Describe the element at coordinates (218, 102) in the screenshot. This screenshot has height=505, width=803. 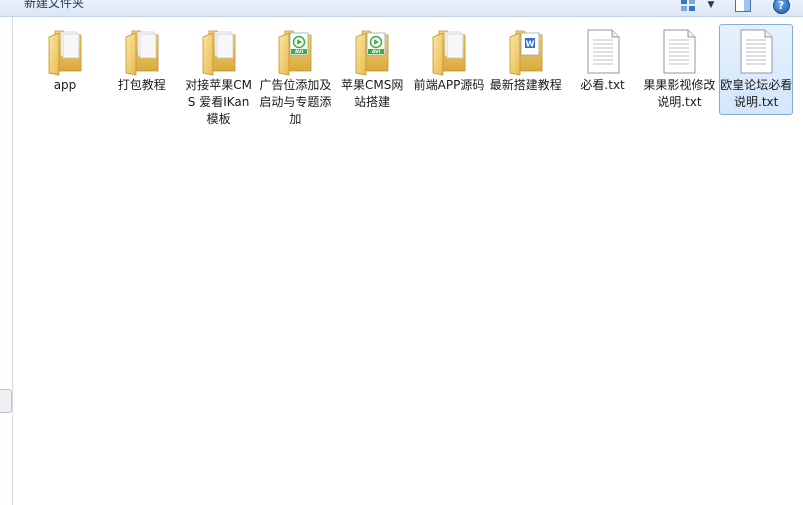
I see `item-label: 对接苹果CMS 爱看IKan模板` at that location.